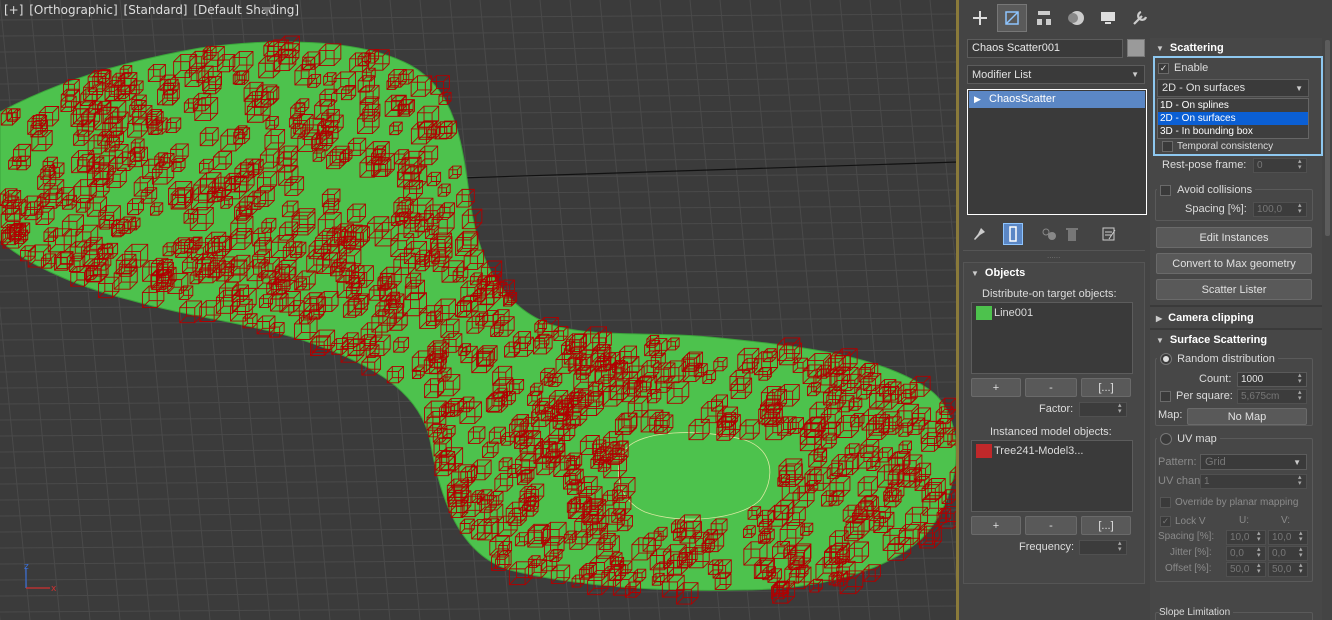  I want to click on display-icon, so click(1108, 18).